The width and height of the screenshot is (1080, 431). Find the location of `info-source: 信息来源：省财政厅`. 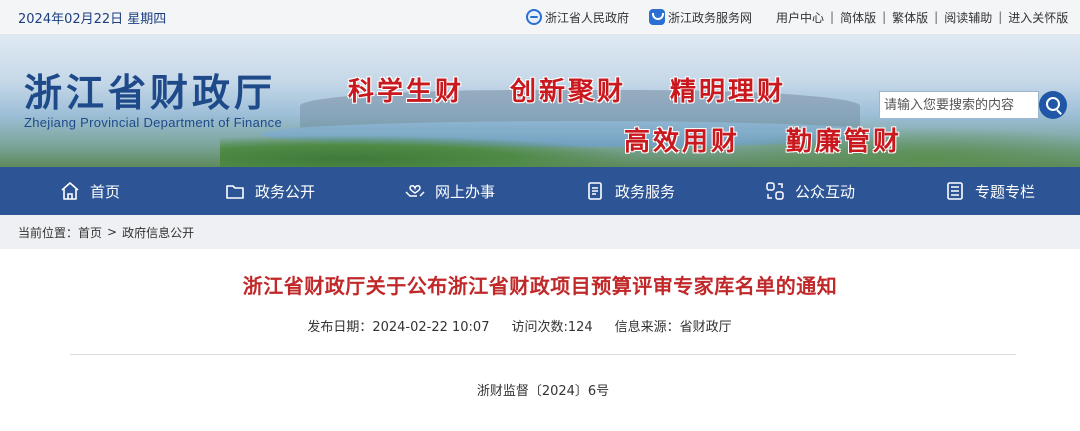

info-source: 信息来源：省财政厅 is located at coordinates (673, 327).